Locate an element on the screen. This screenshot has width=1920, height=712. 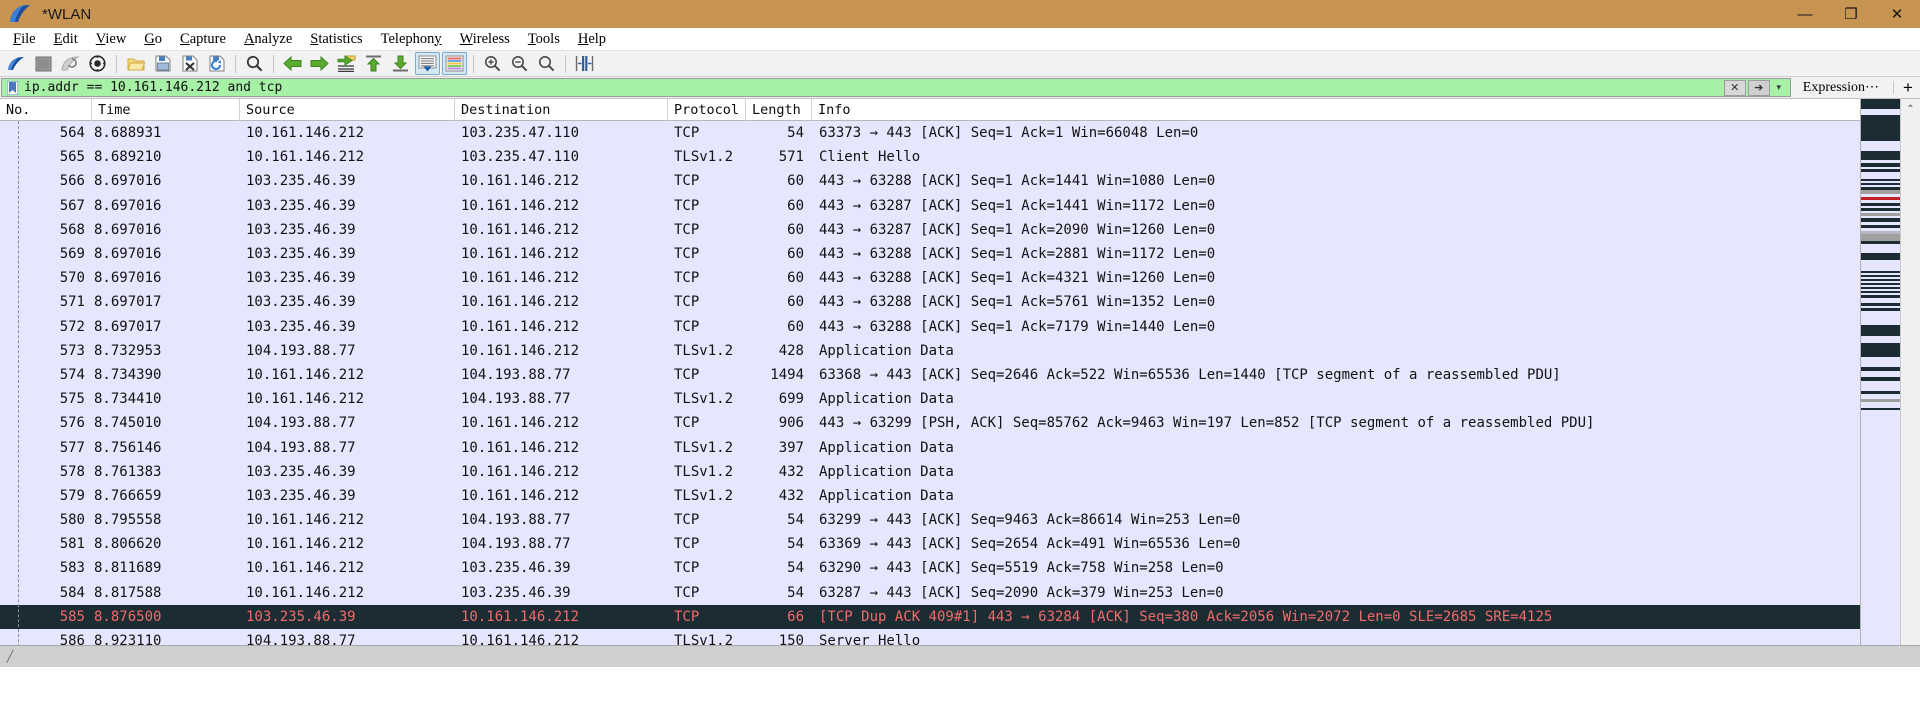
go-to-first-icon is located at coordinates (373, 63).